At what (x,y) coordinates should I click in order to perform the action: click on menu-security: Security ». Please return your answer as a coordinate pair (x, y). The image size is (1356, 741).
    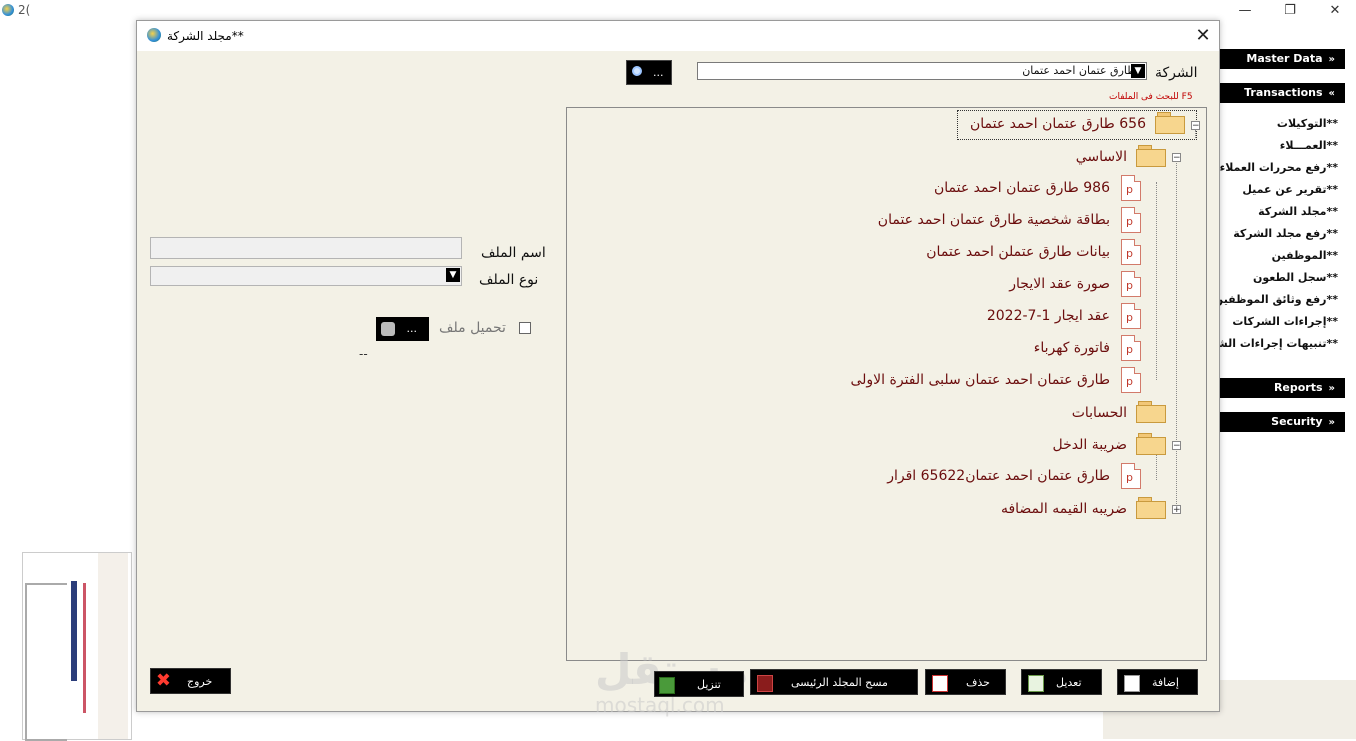
    Looking at the image, I should click on (1282, 422).